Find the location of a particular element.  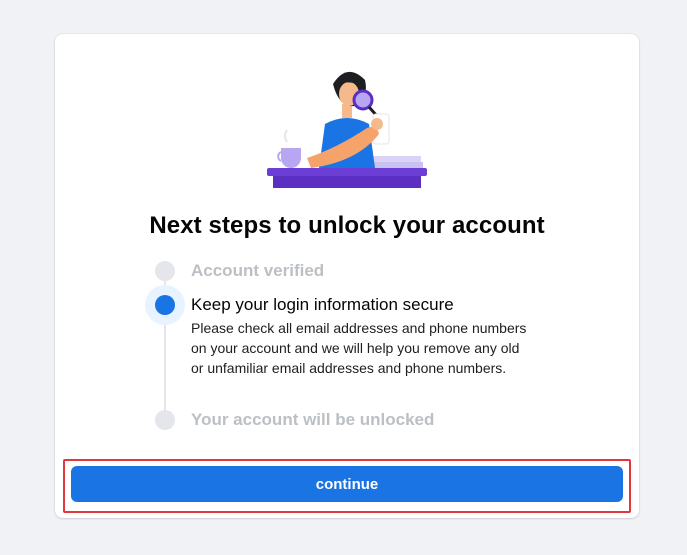

step-2-label: Keep your login information secure is located at coordinates (322, 304).